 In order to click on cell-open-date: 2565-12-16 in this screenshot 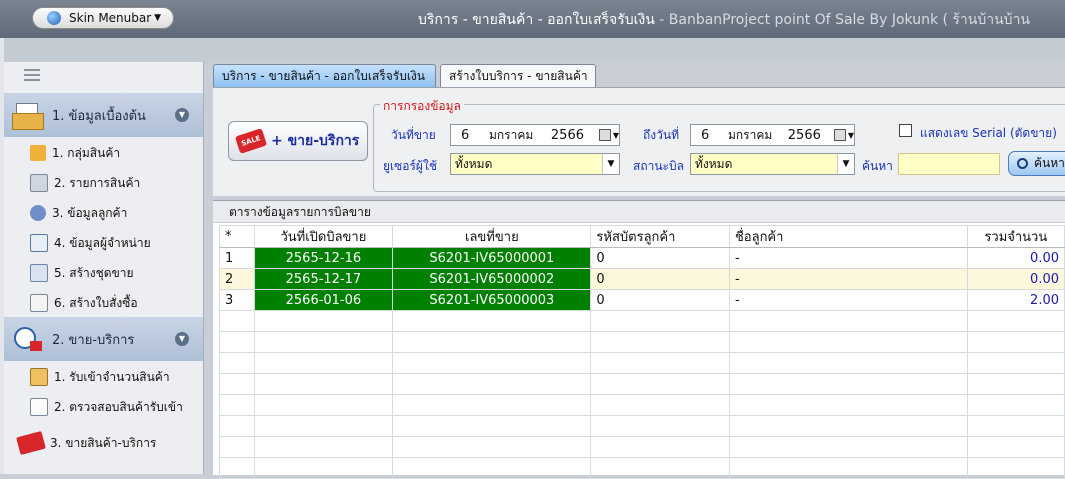, I will do `click(323, 258)`.